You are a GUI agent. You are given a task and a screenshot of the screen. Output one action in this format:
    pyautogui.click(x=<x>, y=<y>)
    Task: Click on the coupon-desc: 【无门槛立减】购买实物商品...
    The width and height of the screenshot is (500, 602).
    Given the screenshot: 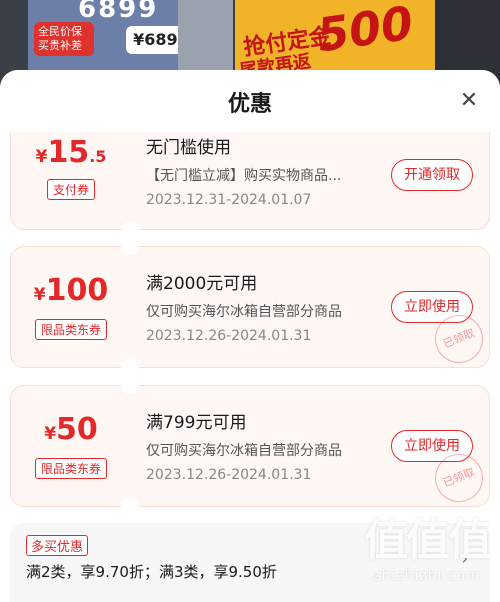 What is the action you would take?
    pyautogui.click(x=244, y=176)
    